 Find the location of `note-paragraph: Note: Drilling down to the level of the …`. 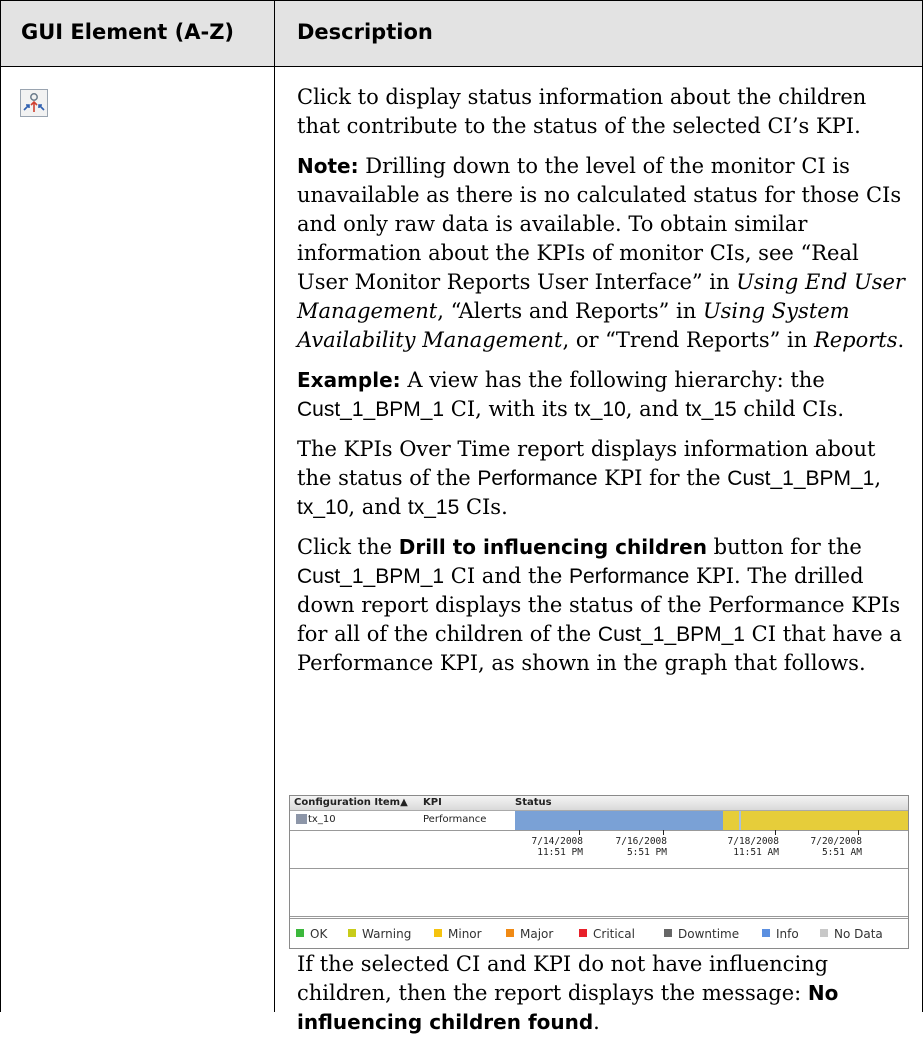

note-paragraph: Note: Drilling down to the level of the … is located at coordinates (601, 253).